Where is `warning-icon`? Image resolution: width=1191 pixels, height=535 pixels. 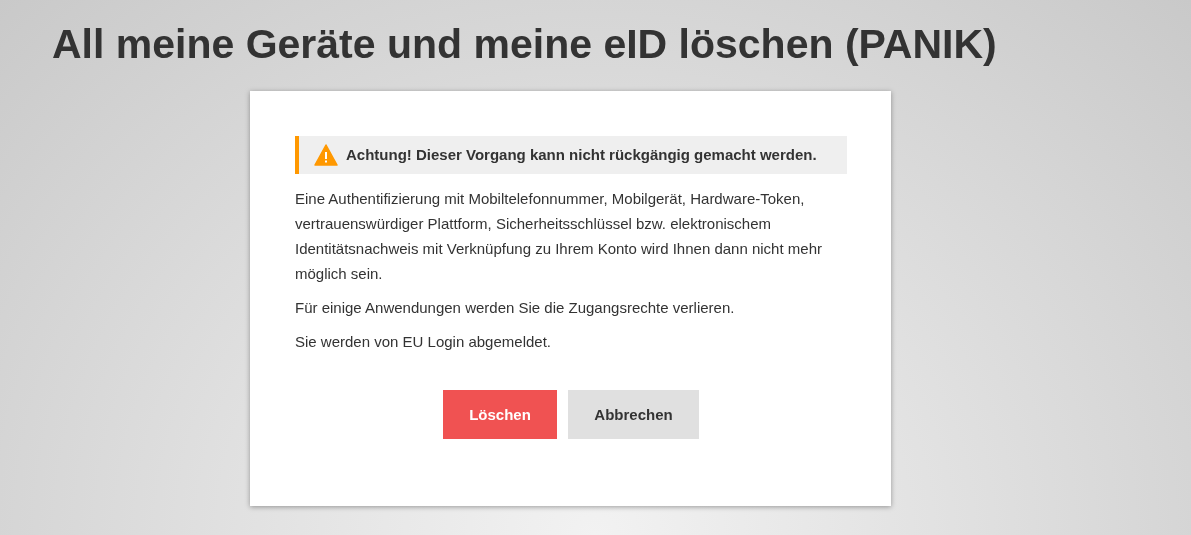 warning-icon is located at coordinates (326, 155).